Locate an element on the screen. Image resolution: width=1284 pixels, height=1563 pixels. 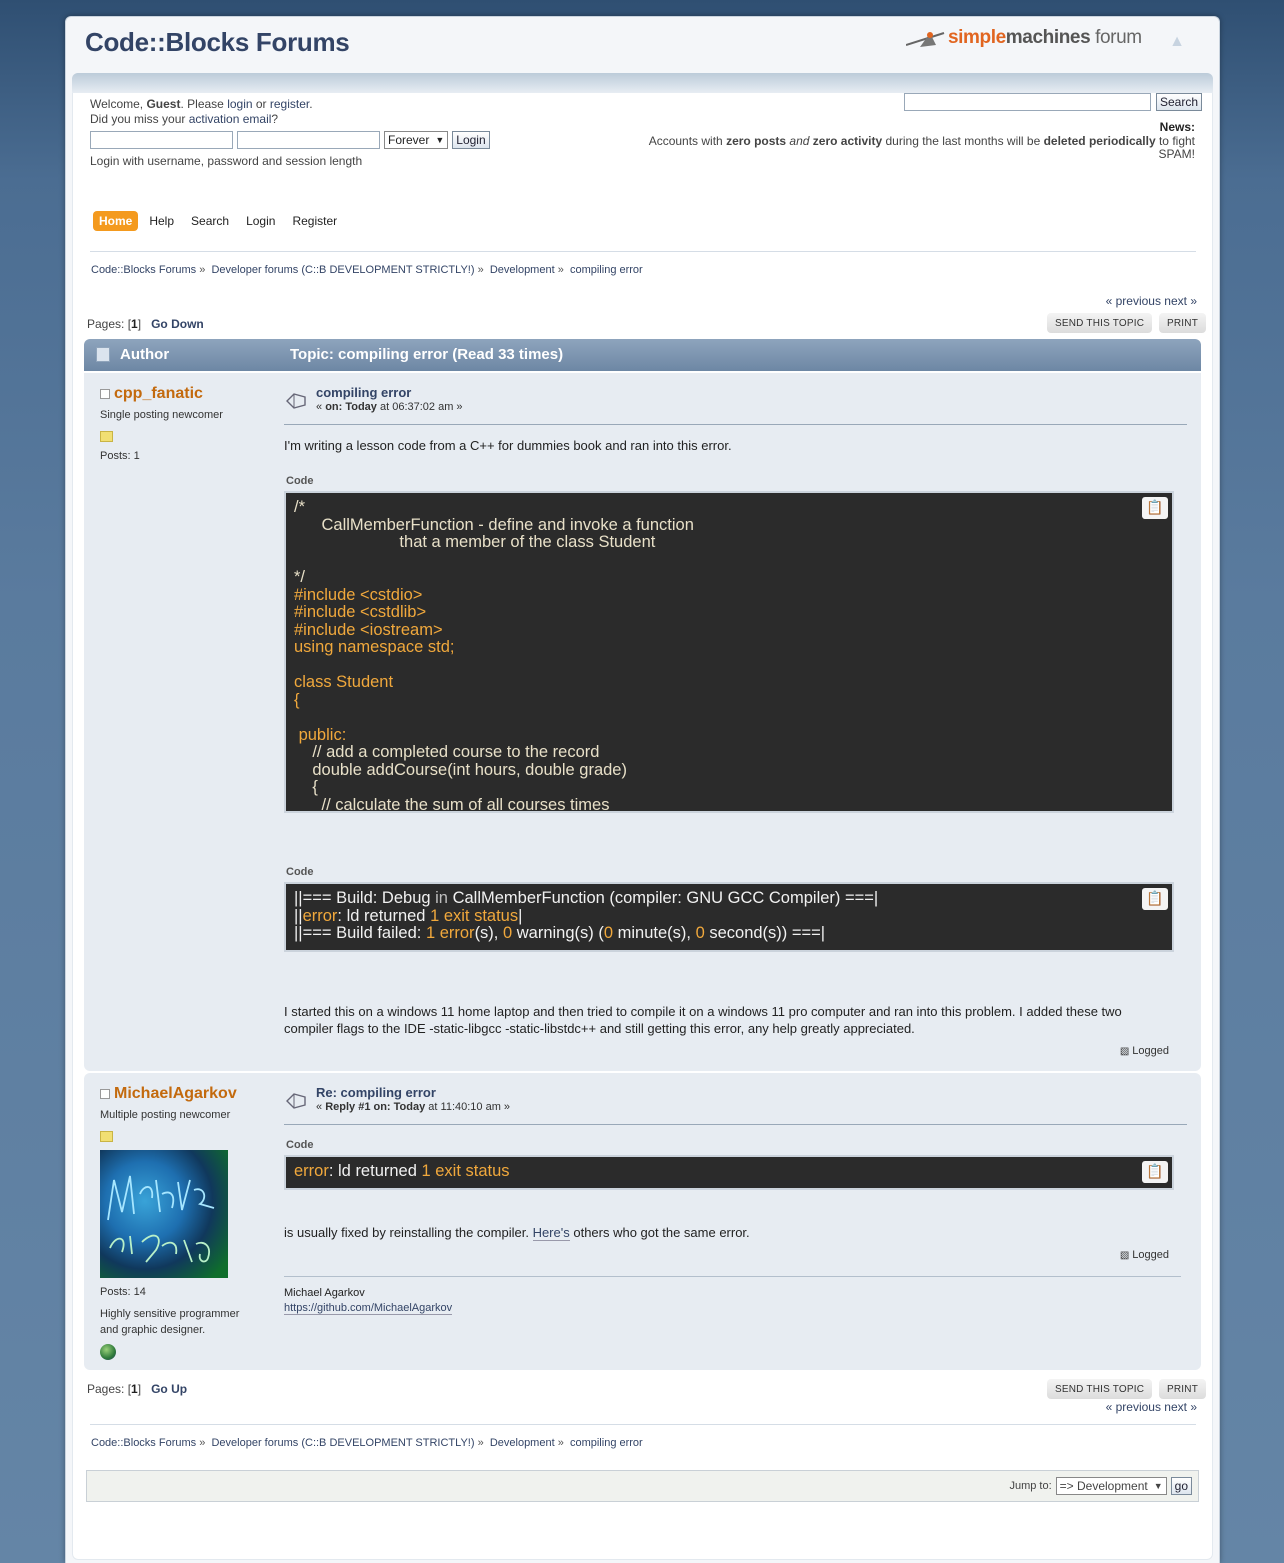
collapse-header-icon: ▲ is located at coordinates (1177, 42).